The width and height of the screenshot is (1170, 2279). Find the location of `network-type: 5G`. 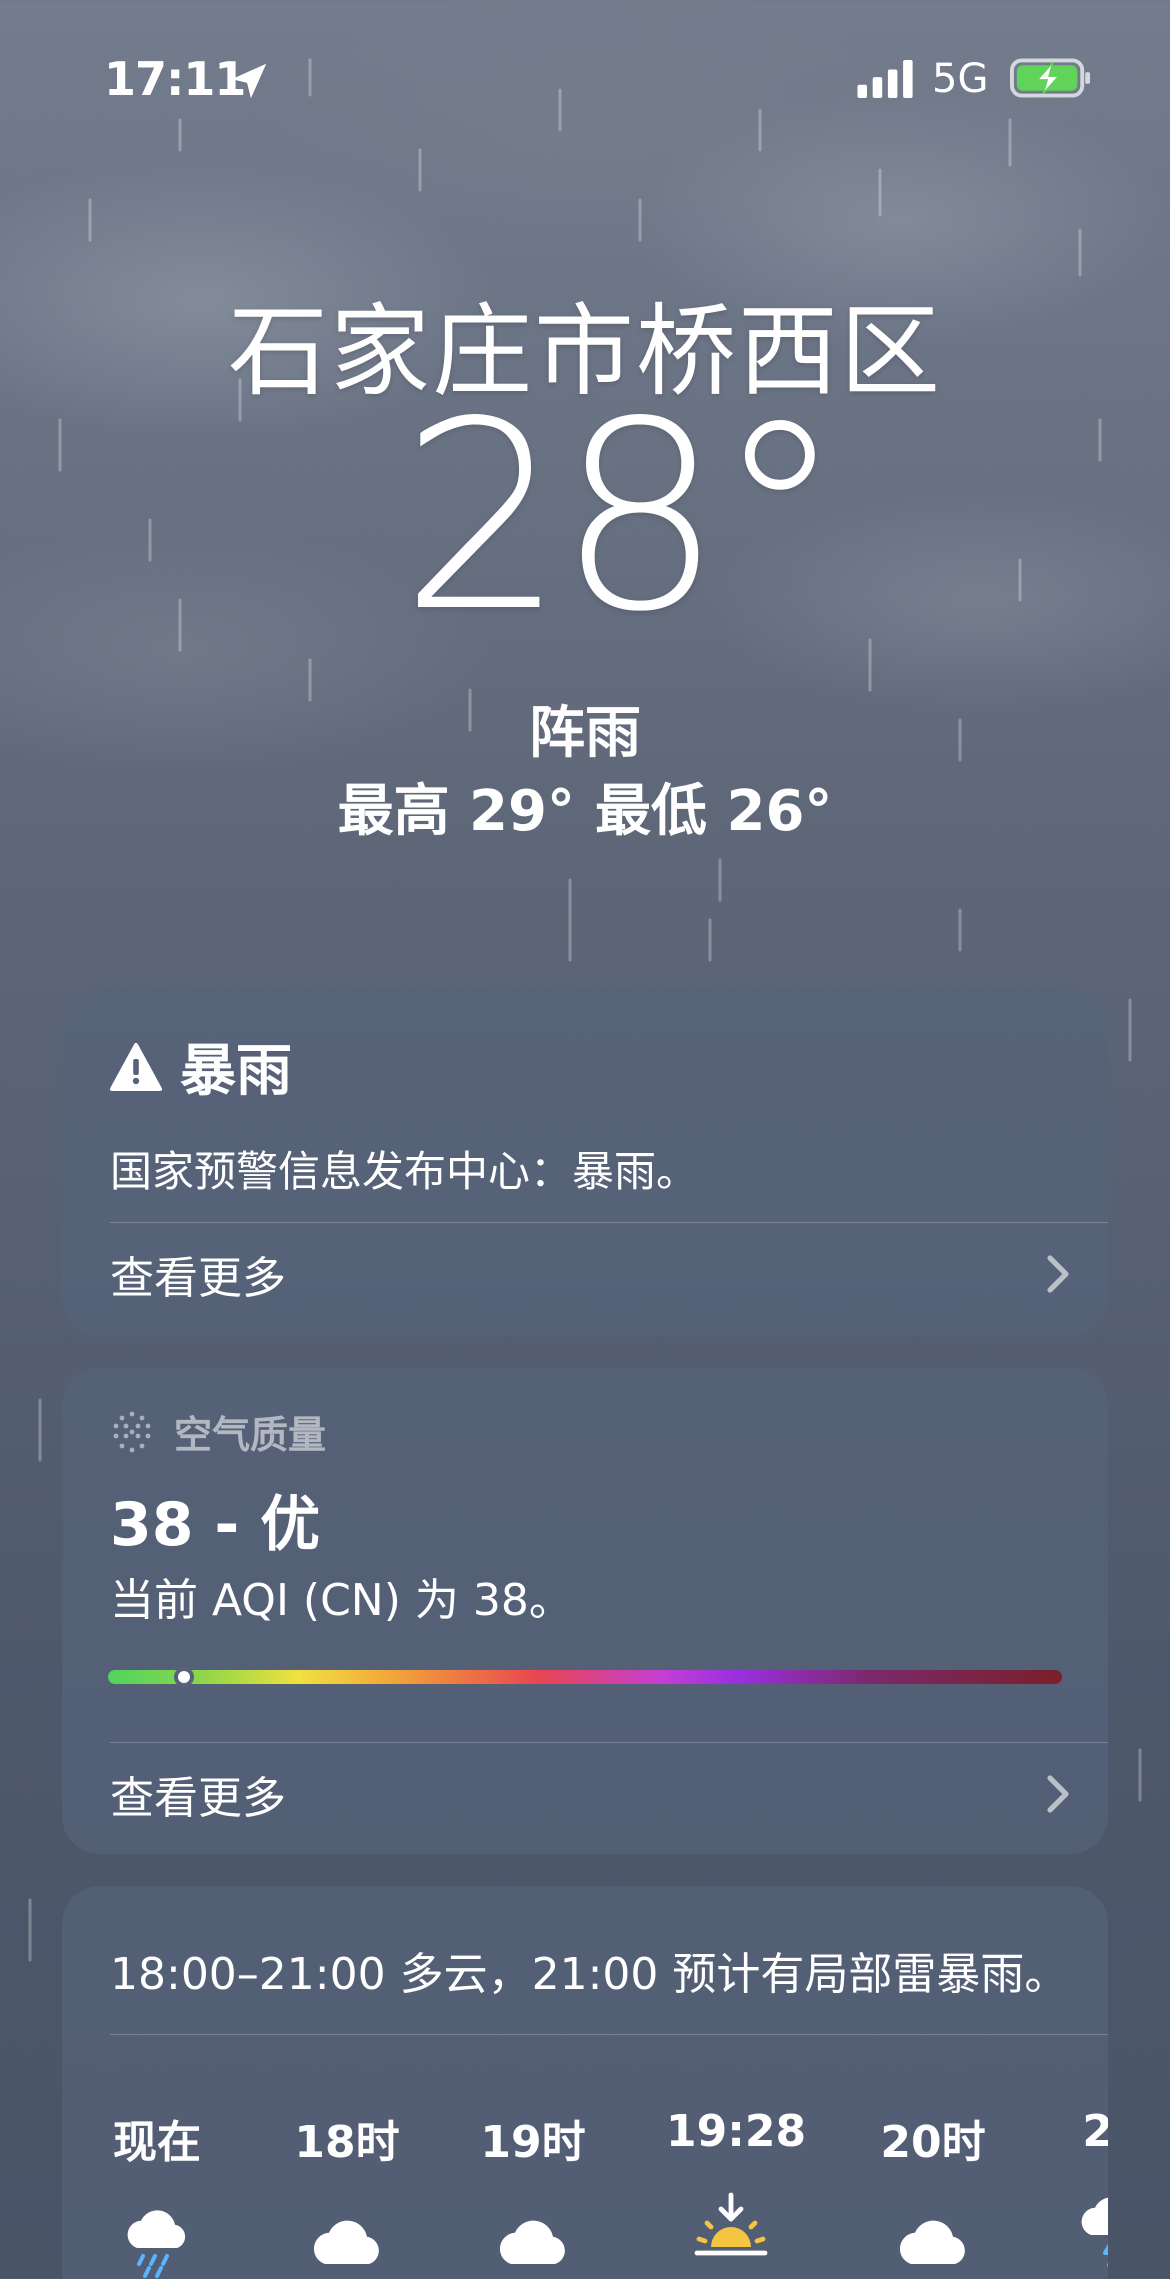

network-type: 5G is located at coordinates (960, 79).